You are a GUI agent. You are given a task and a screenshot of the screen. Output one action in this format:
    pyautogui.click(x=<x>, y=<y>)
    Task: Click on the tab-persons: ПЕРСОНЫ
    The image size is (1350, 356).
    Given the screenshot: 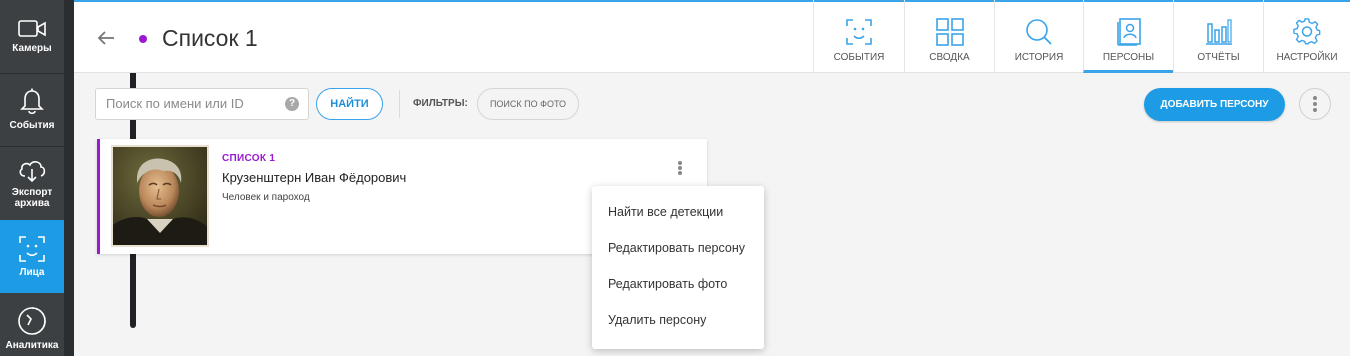 What is the action you would take?
    pyautogui.click(x=1128, y=36)
    